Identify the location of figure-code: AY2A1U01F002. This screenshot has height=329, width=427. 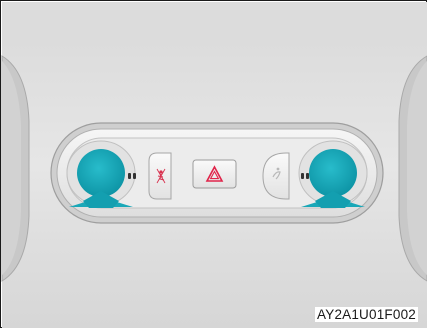
(366, 314).